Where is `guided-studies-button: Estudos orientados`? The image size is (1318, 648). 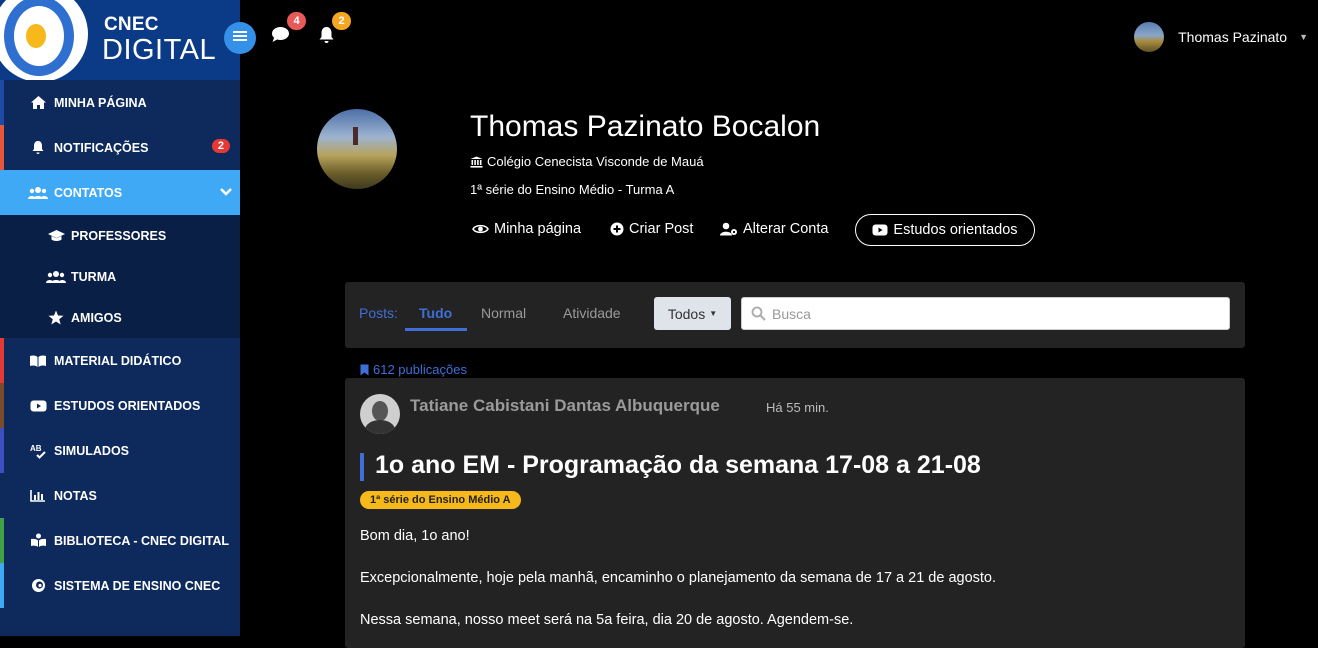
guided-studies-button: Estudos orientados is located at coordinates (945, 230).